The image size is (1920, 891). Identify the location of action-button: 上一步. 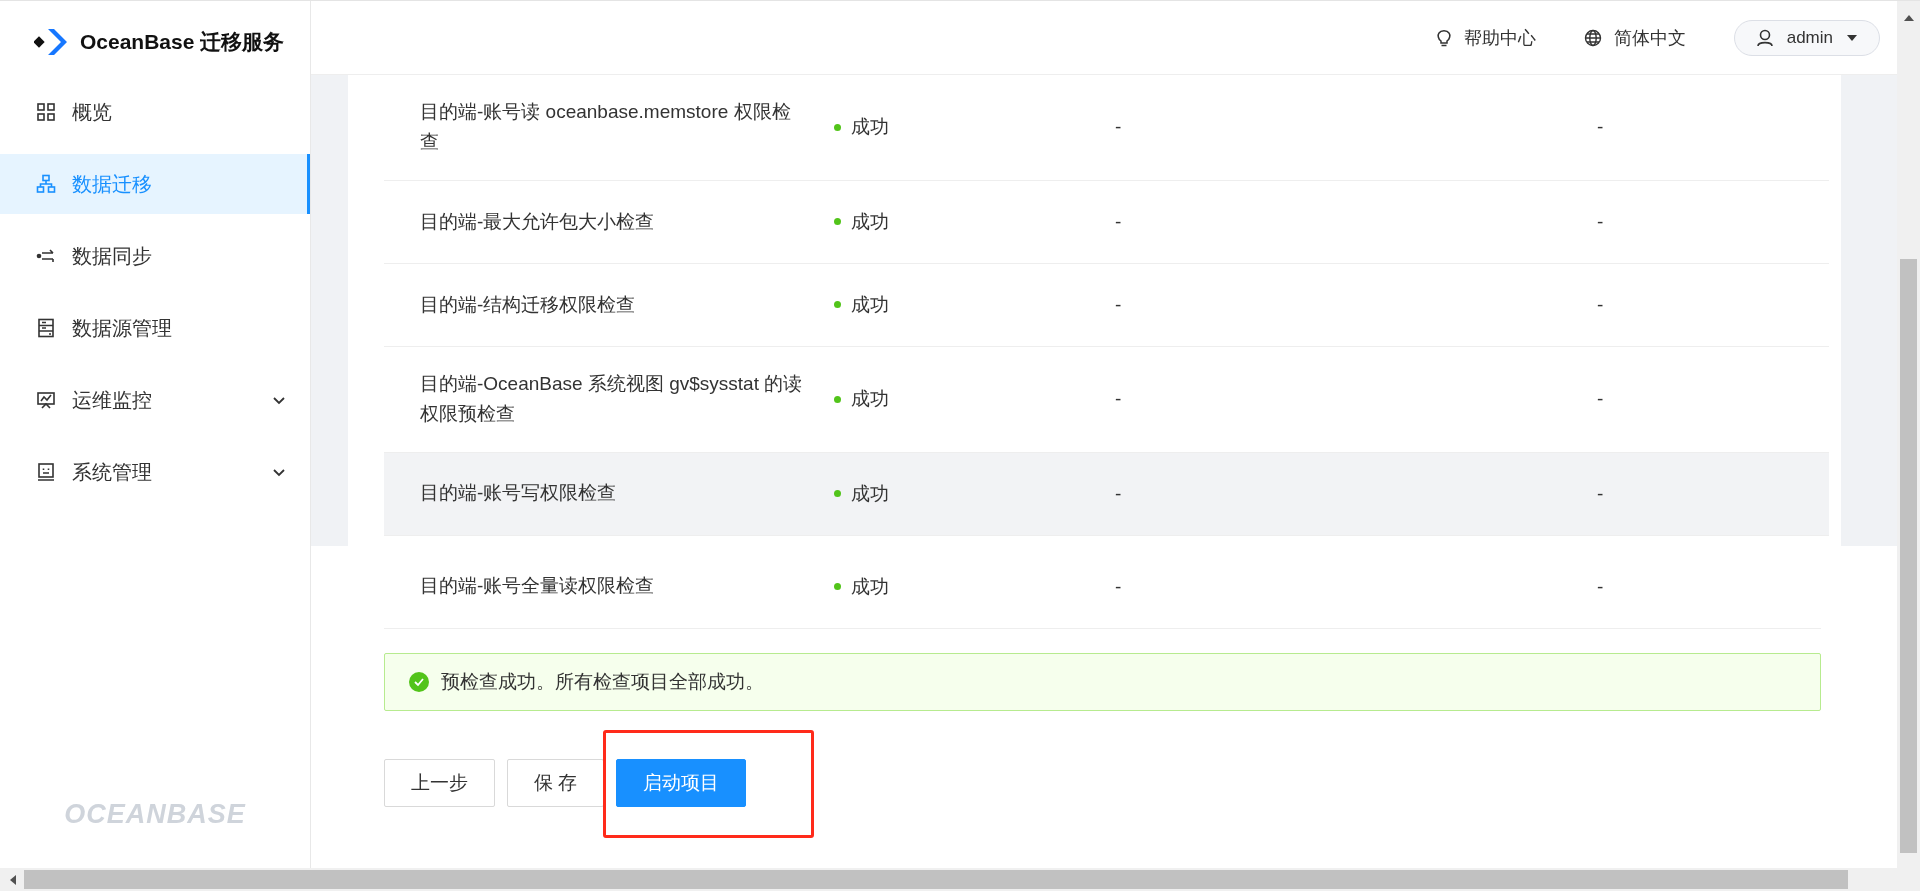
(439, 782).